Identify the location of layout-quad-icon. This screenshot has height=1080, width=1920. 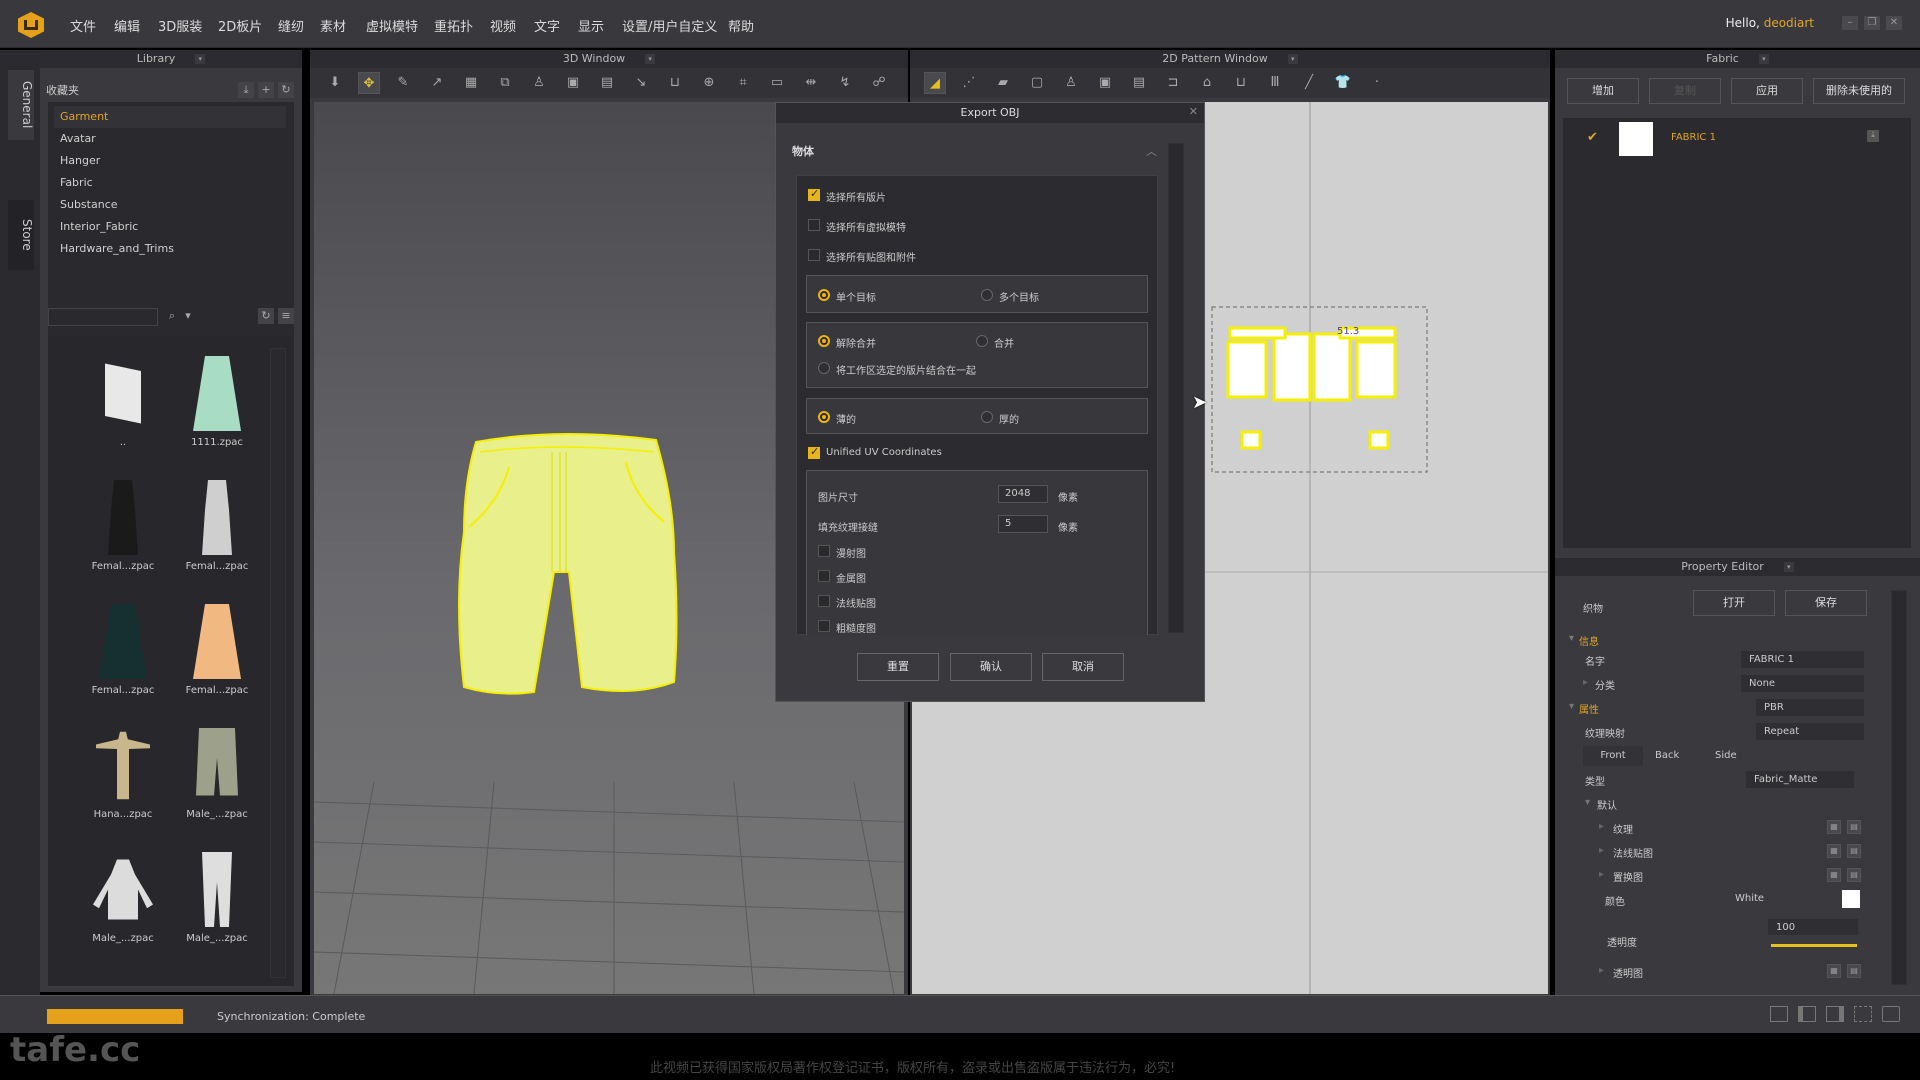
(1863, 1014).